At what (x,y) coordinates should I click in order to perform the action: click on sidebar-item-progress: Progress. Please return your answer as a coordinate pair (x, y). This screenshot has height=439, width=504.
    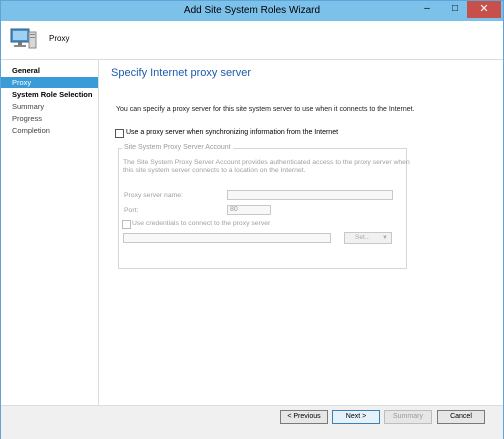
    Looking at the image, I should click on (49, 118).